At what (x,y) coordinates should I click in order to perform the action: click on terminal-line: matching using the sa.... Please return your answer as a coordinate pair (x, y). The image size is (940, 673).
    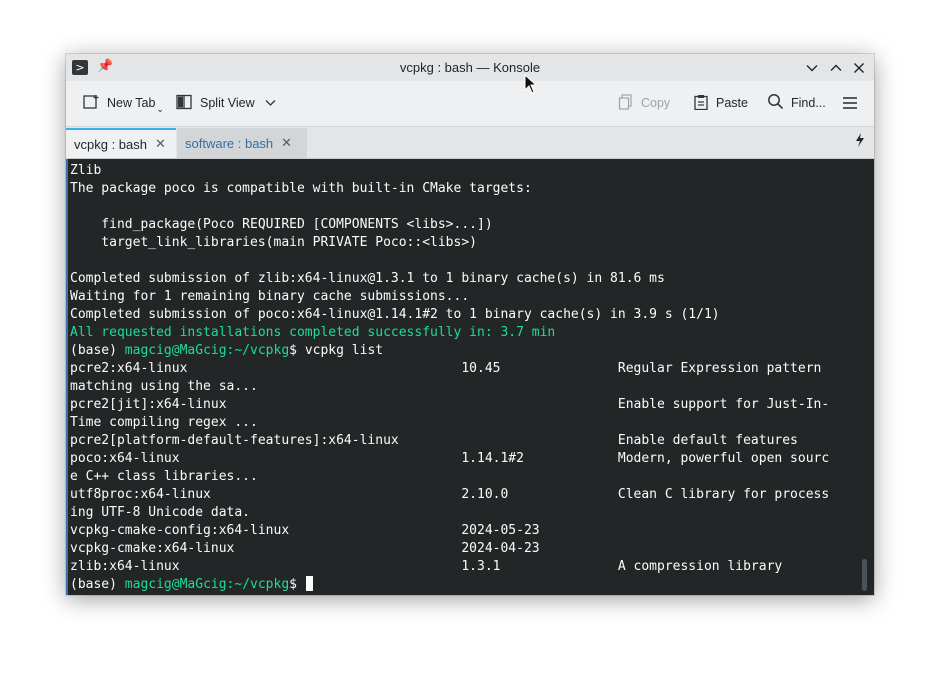
    Looking at the image, I should click on (460, 387).